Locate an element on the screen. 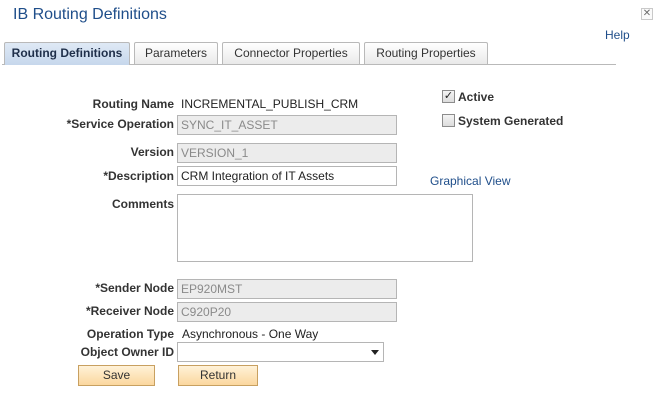  object-owner-id-label: Object Owner ID is located at coordinates (127, 352).